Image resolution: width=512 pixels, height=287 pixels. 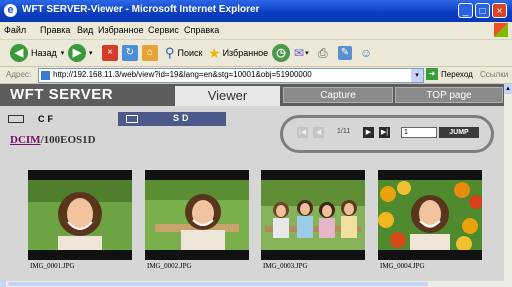 I want to click on windows-logo-icon, so click(x=501, y=30).